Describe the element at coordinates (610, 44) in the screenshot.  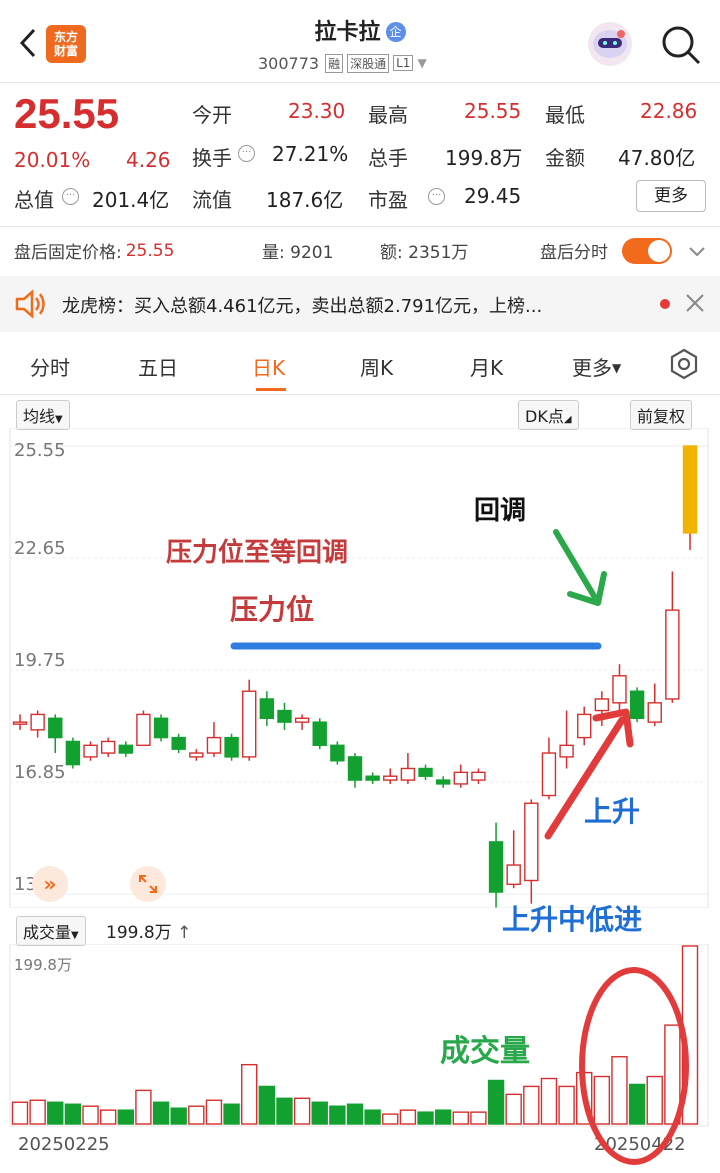
I see `robot-avatar` at that location.